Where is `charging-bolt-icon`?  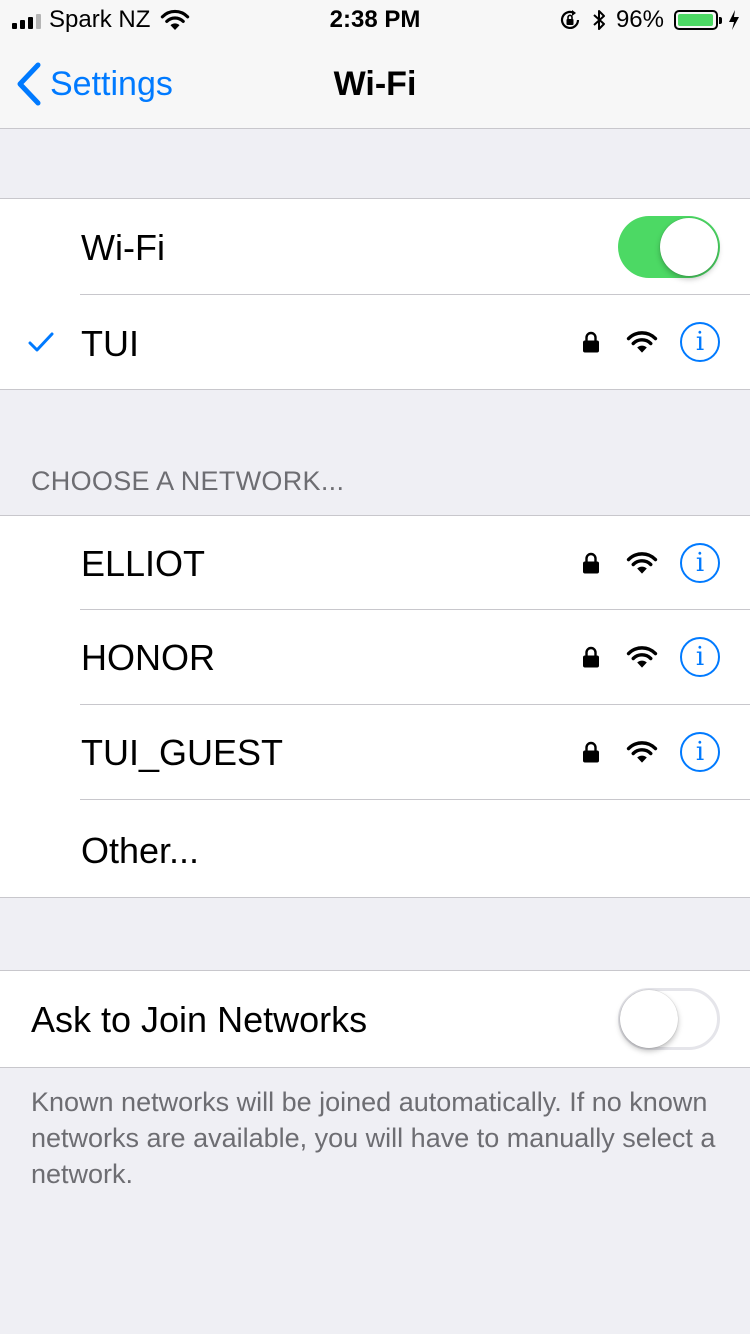
charging-bolt-icon is located at coordinates (734, 20).